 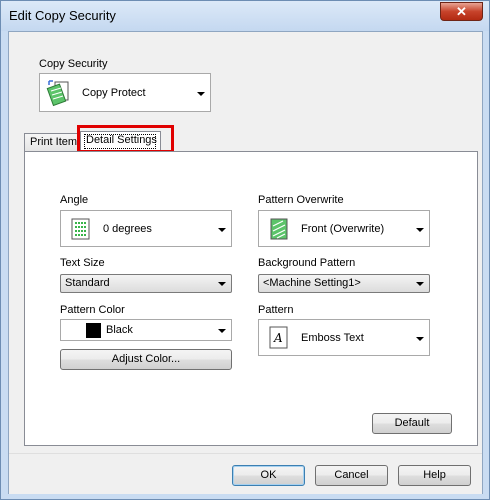 What do you see at coordinates (146, 283) in the screenshot?
I see `text-size-select: Standard` at bounding box center [146, 283].